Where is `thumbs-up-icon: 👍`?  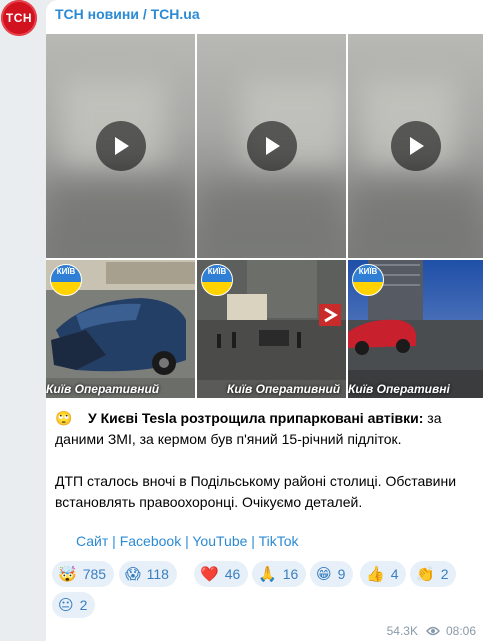
thumbs-up-icon: 👍 is located at coordinates (375, 574).